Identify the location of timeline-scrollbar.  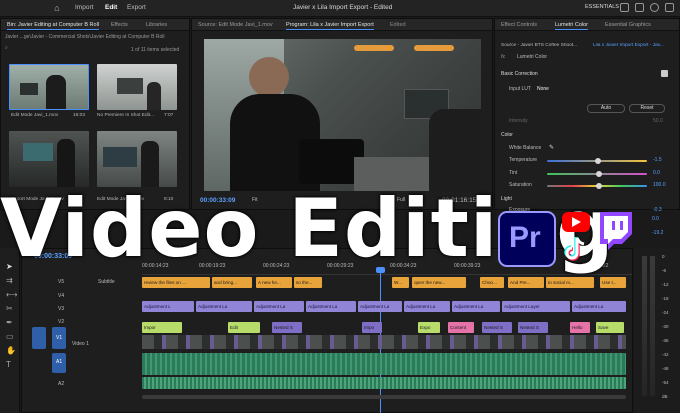
(384, 397).